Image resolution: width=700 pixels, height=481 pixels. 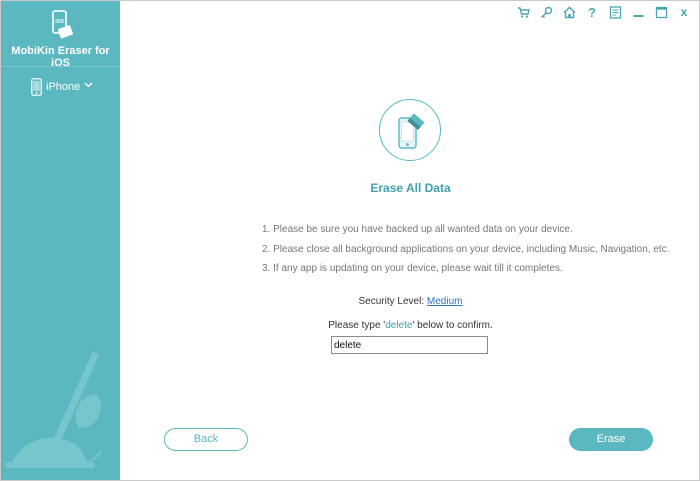 What do you see at coordinates (546, 12) in the screenshot?
I see `key-icon` at bounding box center [546, 12].